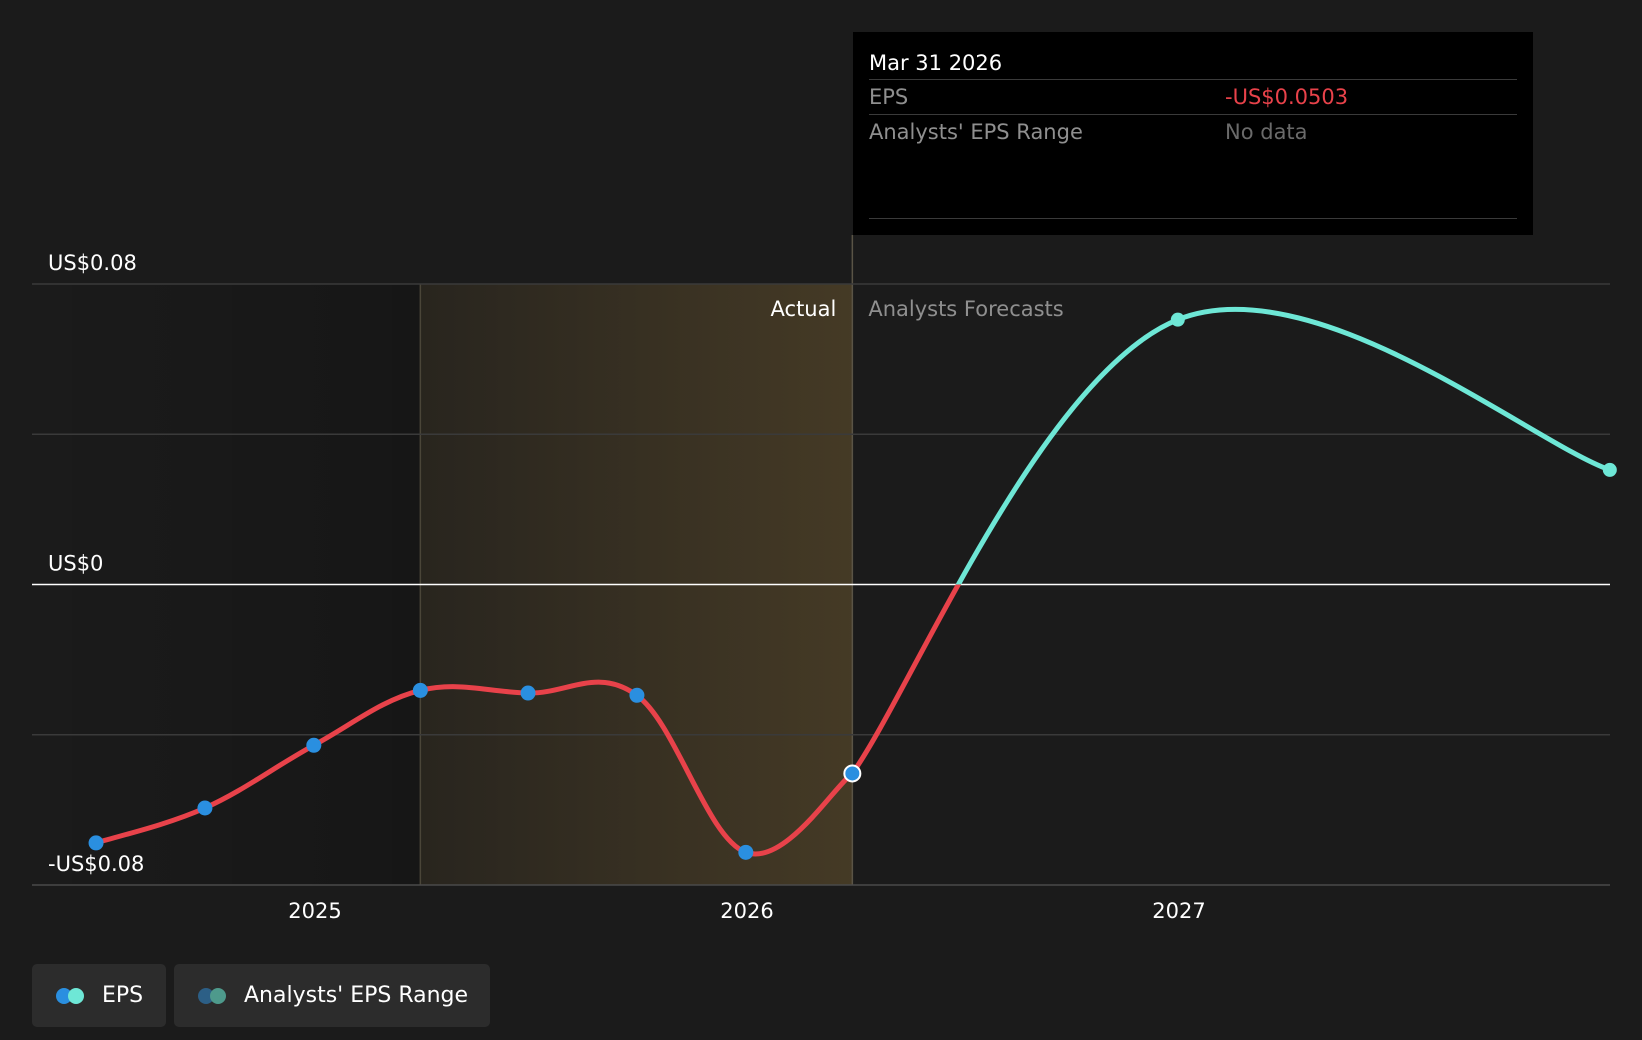 This screenshot has height=1040, width=1642. What do you see at coordinates (1193, 218) in the screenshot?
I see `tooltip-divider` at bounding box center [1193, 218].